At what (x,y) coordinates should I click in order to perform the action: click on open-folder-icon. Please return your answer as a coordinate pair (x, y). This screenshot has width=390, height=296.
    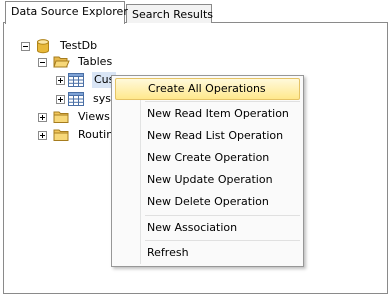
    Looking at the image, I should click on (61, 62).